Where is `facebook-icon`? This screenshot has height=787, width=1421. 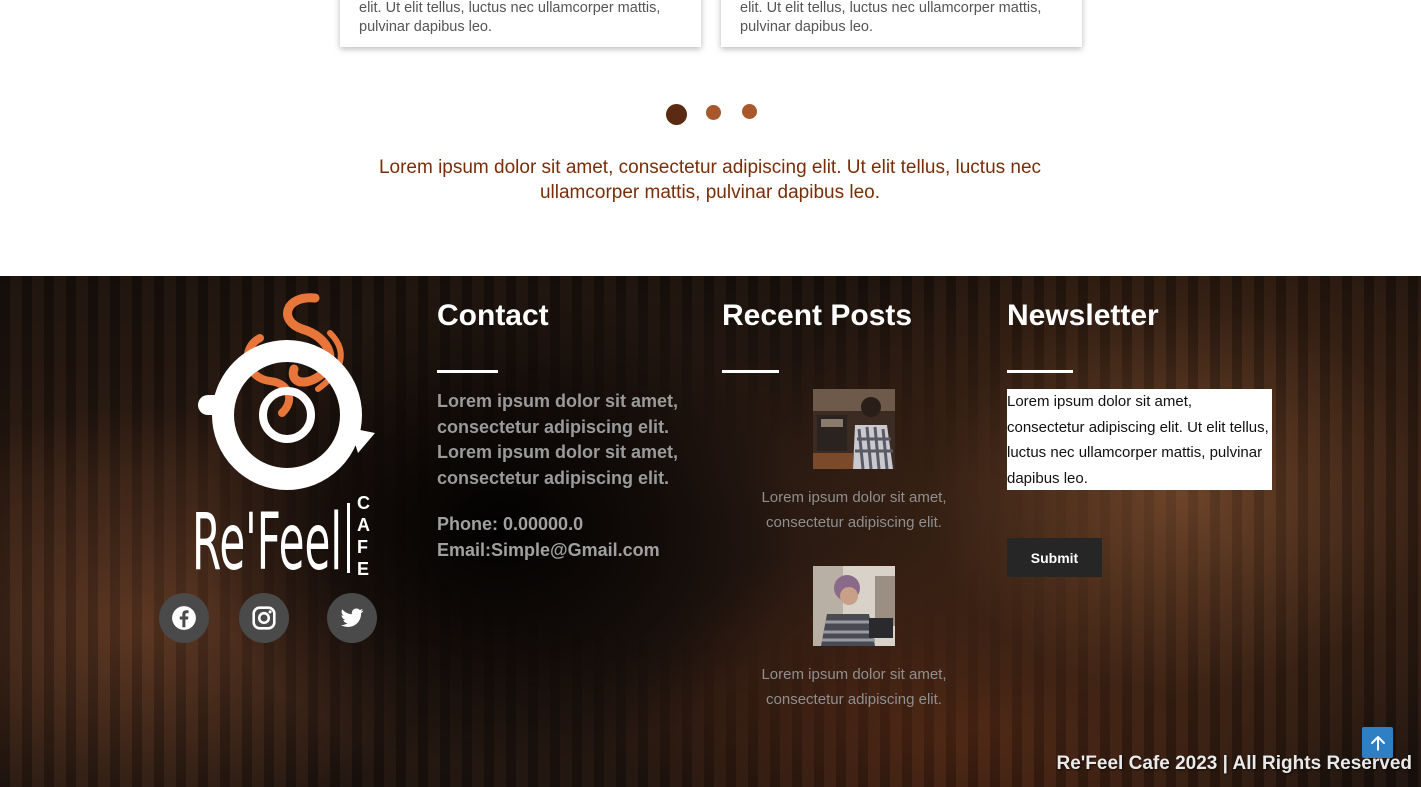 facebook-icon is located at coordinates (184, 618).